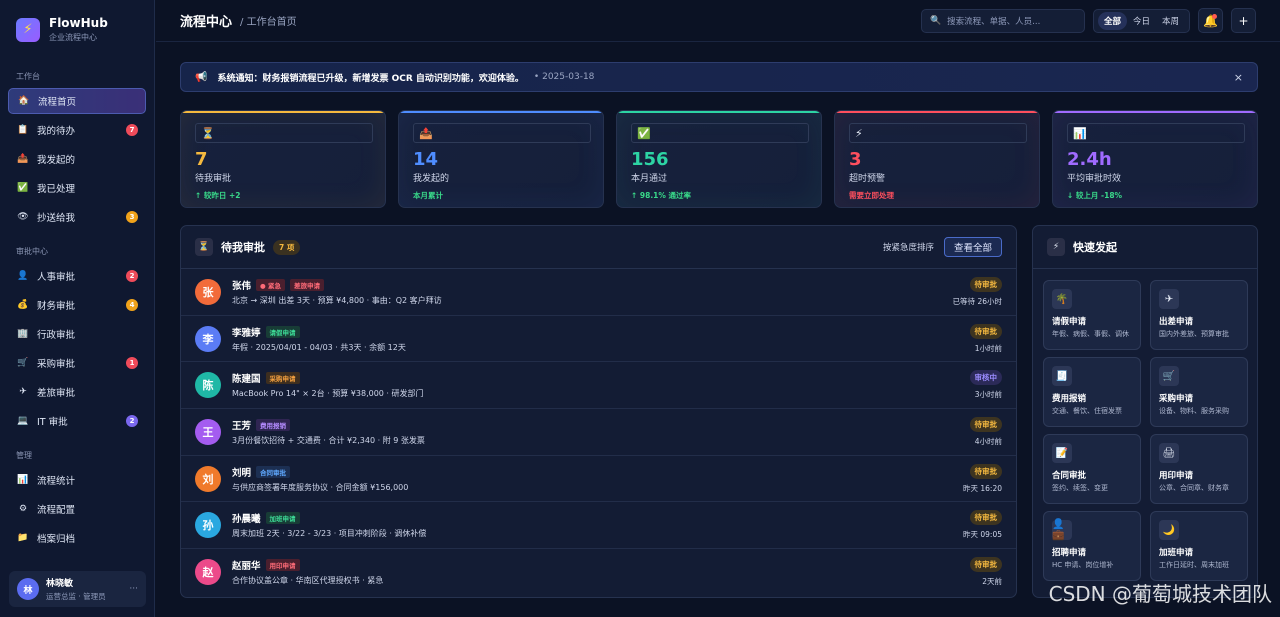  I want to click on row-name-line: 刘明 合同审批, so click(597, 472).